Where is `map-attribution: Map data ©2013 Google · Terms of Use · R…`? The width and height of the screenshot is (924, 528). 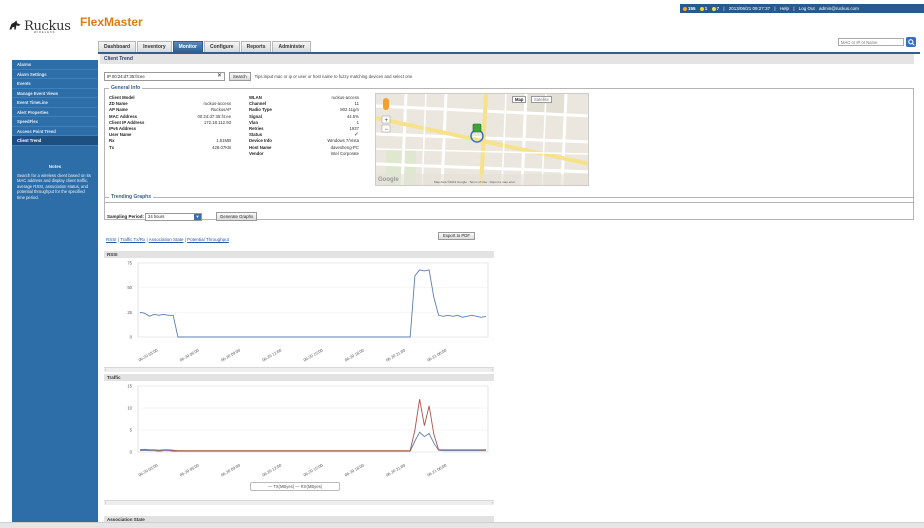
map-attribution: Map data ©2013 Google · Terms of Use · R… is located at coordinates (475, 182).